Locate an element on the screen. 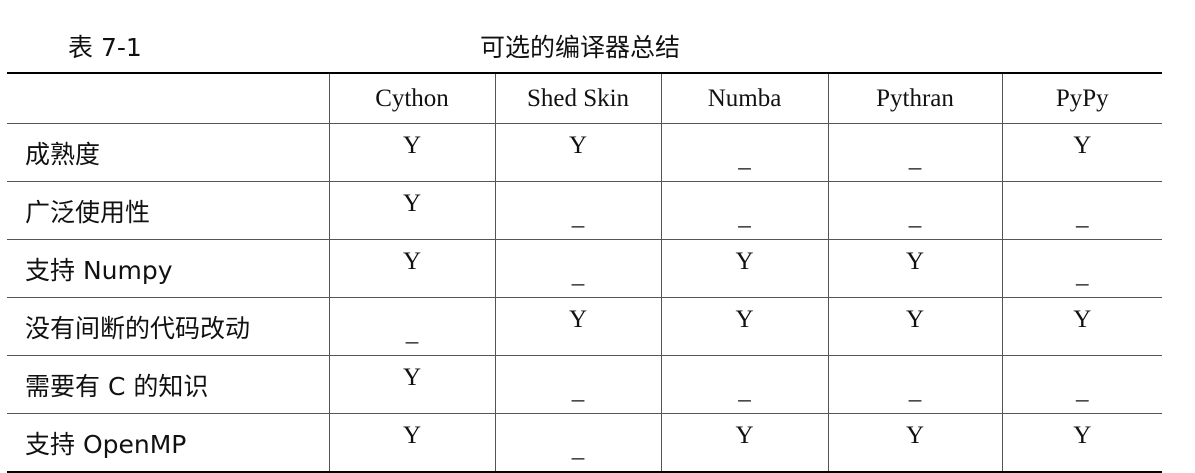 This screenshot has width=1195, height=473. table-row: 没有间断的代码改动 _ Y Y Y Y is located at coordinates (584, 326).